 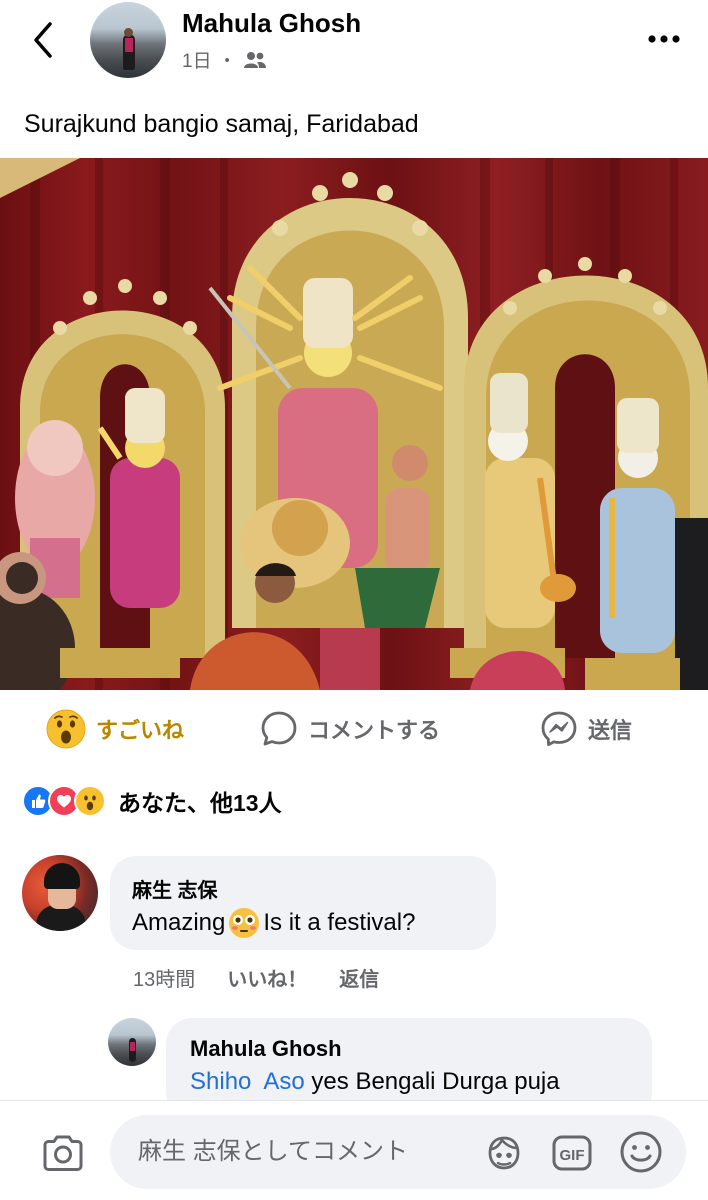 I want to click on comment-text-after: Is it a festival?, so click(x=339, y=922).